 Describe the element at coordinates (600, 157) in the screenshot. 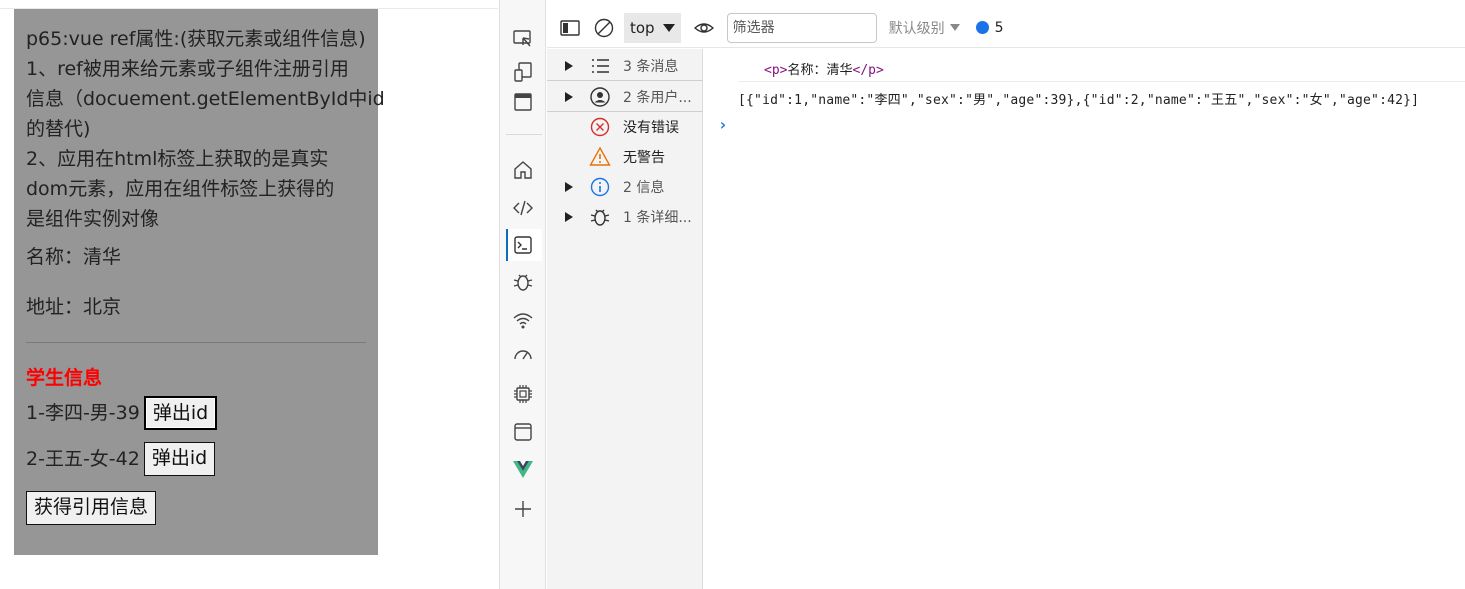

I see `warning-icon` at that location.